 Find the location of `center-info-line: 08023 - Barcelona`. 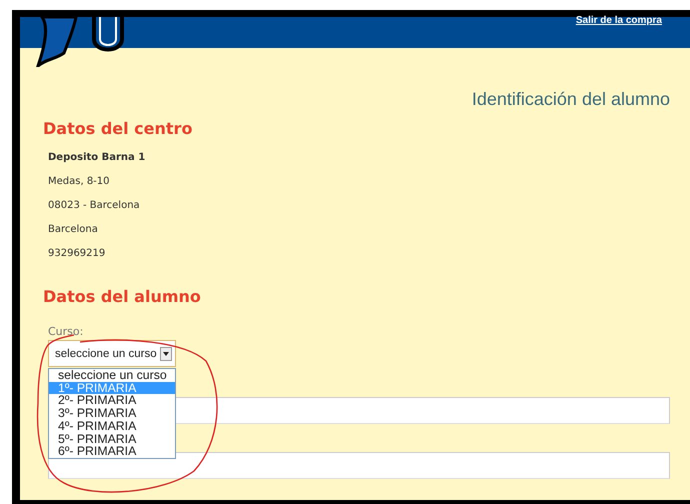

center-info-line: 08023 - Barcelona is located at coordinates (94, 205).